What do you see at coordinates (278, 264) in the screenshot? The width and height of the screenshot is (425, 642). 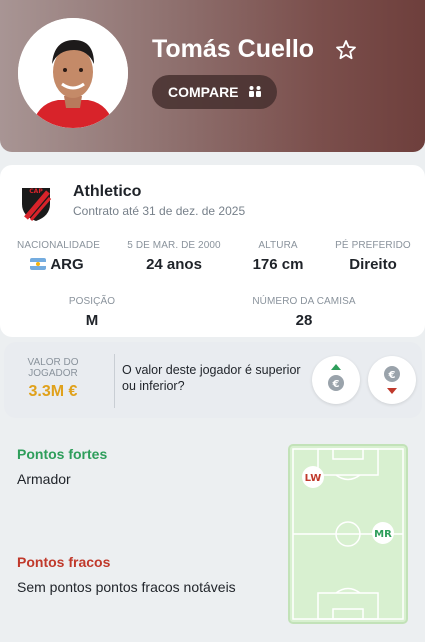 I see `stat-value: 176 cm` at bounding box center [278, 264].